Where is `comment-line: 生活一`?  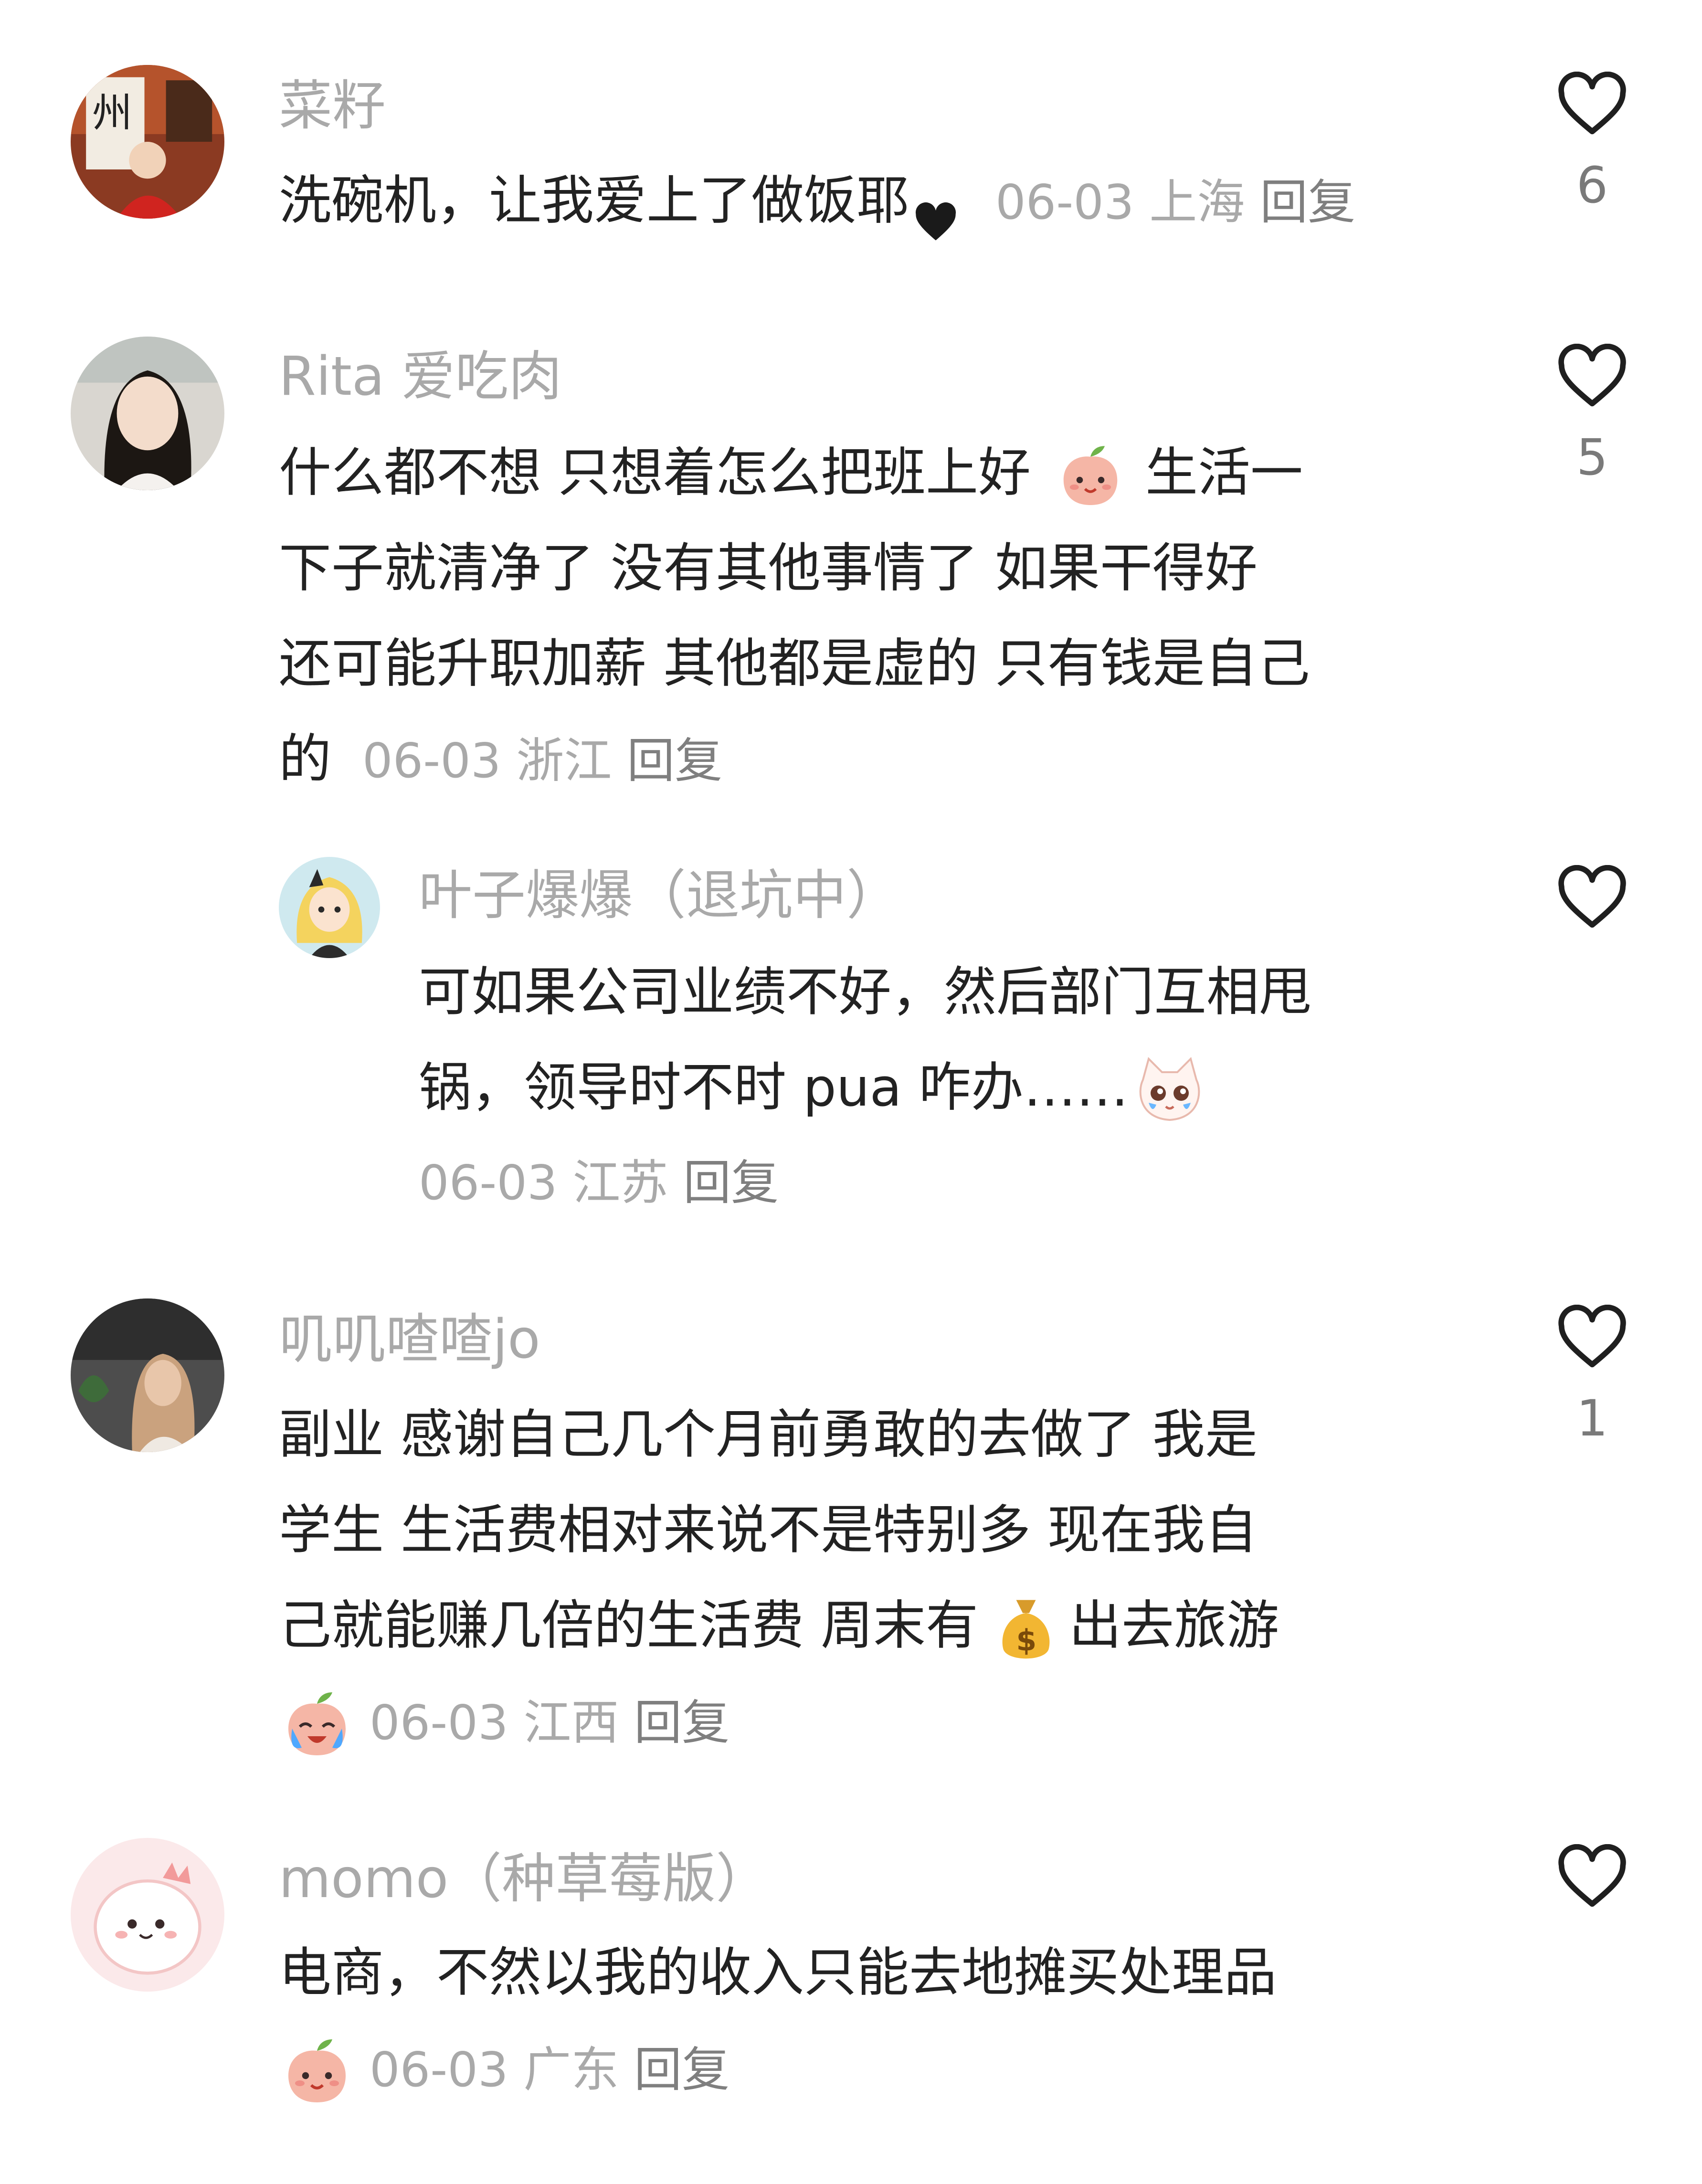 comment-line: 生活一 is located at coordinates (1224, 473).